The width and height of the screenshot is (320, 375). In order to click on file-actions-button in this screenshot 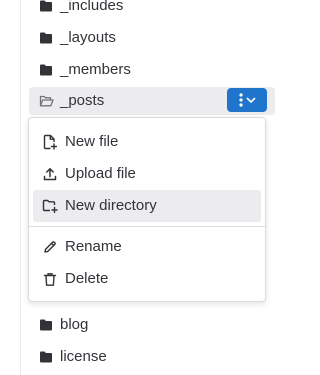, I will do `click(247, 100)`.